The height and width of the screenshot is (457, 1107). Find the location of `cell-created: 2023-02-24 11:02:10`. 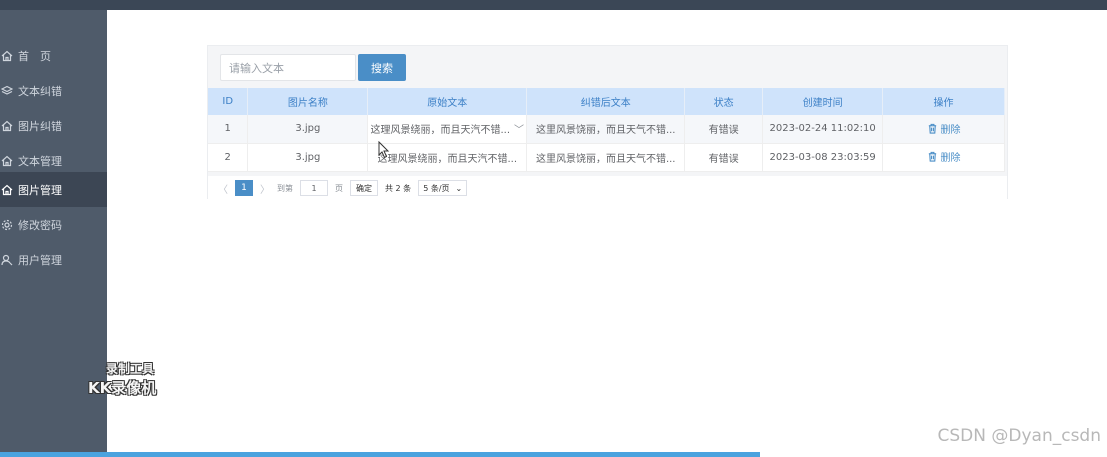

cell-created: 2023-02-24 11:02:10 is located at coordinates (823, 129).